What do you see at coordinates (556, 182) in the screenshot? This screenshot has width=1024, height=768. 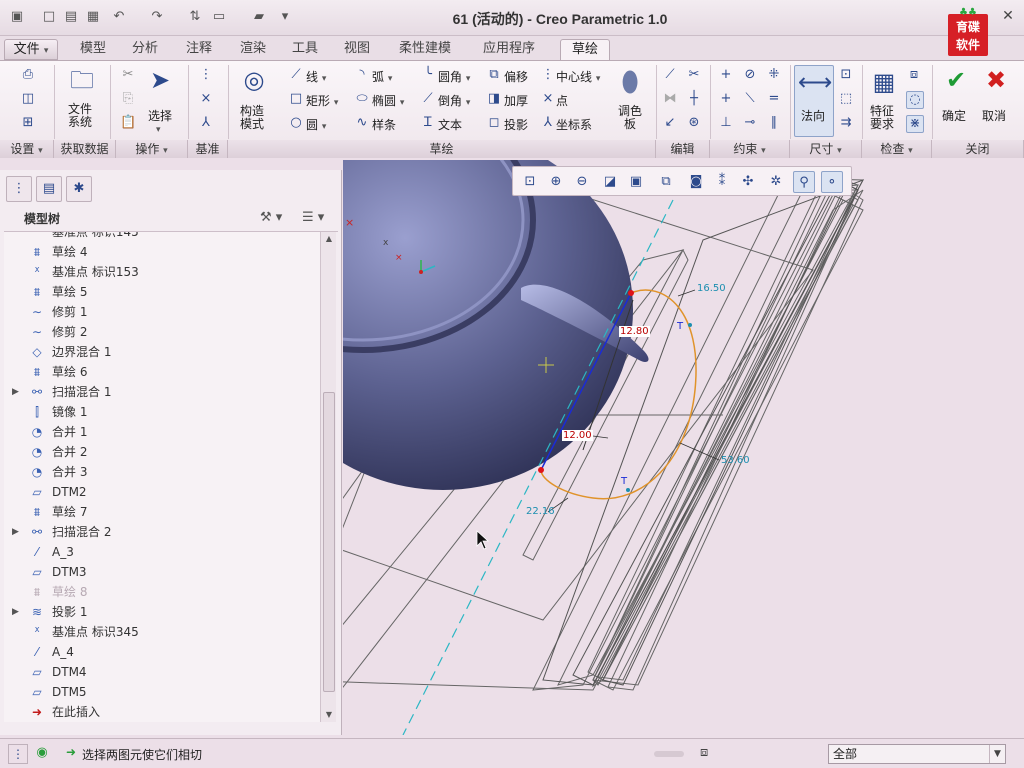 I see `zoom-in-icon: ⊕` at bounding box center [556, 182].